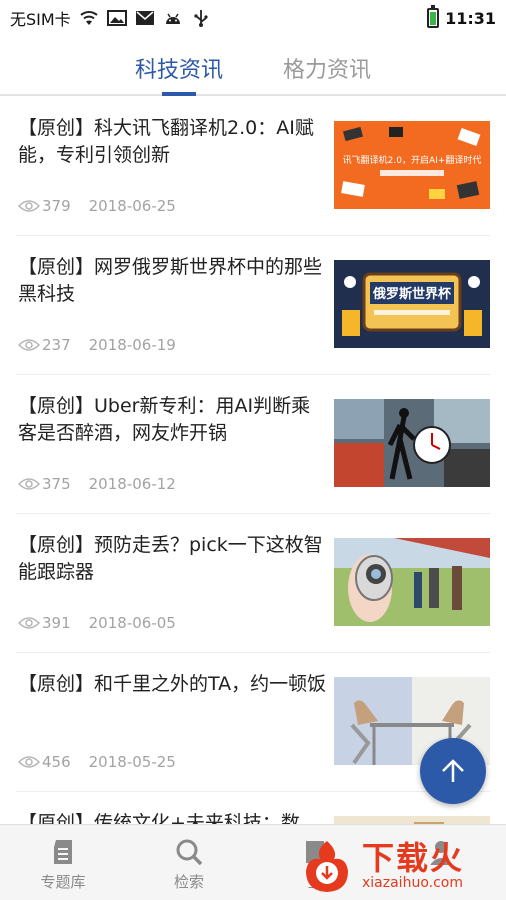 Image resolution: width=506 pixels, height=900 pixels. What do you see at coordinates (44, 623) in the screenshot?
I see `view-count: 391` at bounding box center [44, 623].